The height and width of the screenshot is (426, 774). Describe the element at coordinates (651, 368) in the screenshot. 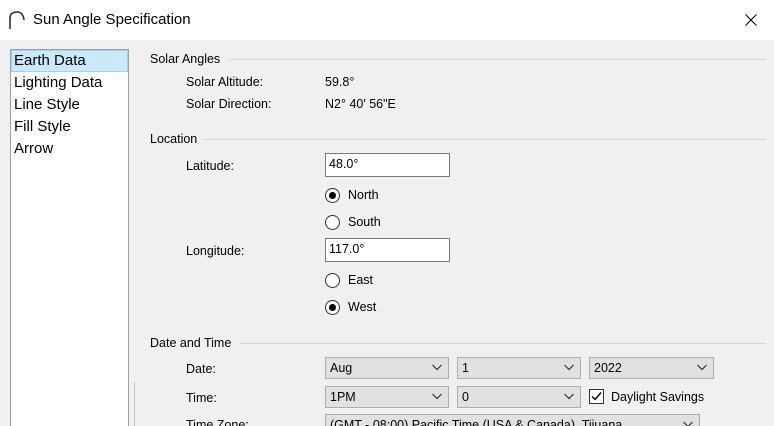

I see `year-select: 2022` at that location.